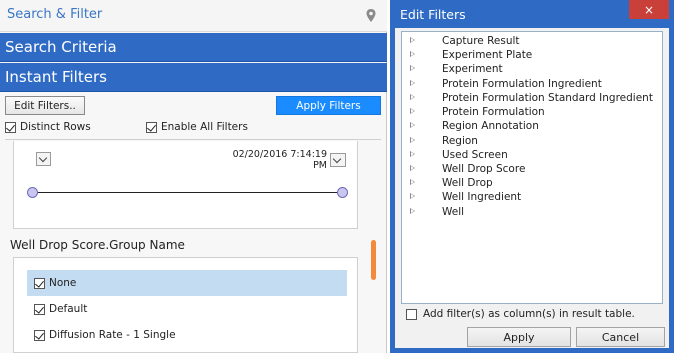  I want to click on start-date-dropdown, so click(43, 159).